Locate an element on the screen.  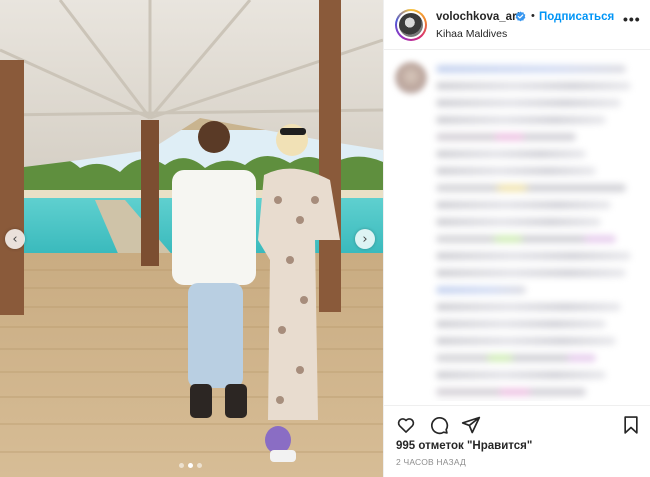
username-link: volochkova_art is located at coordinates (478, 17).